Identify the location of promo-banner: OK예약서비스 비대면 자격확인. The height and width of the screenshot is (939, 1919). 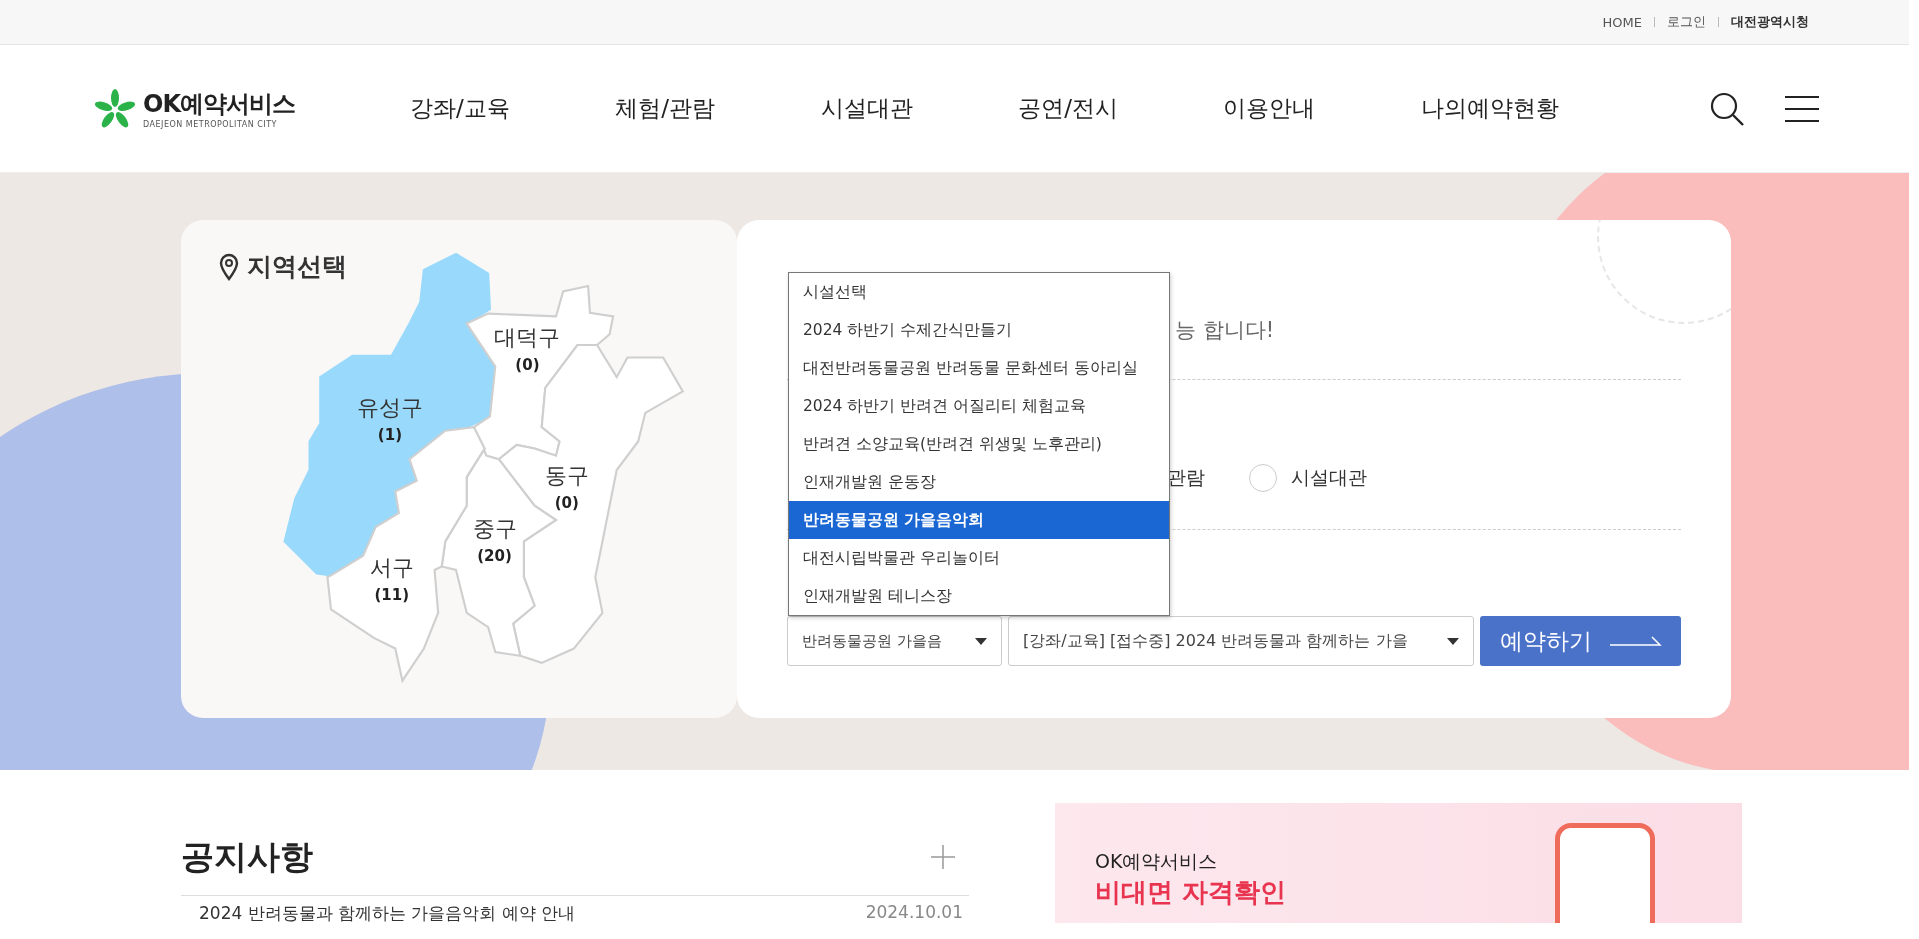
(1398, 863).